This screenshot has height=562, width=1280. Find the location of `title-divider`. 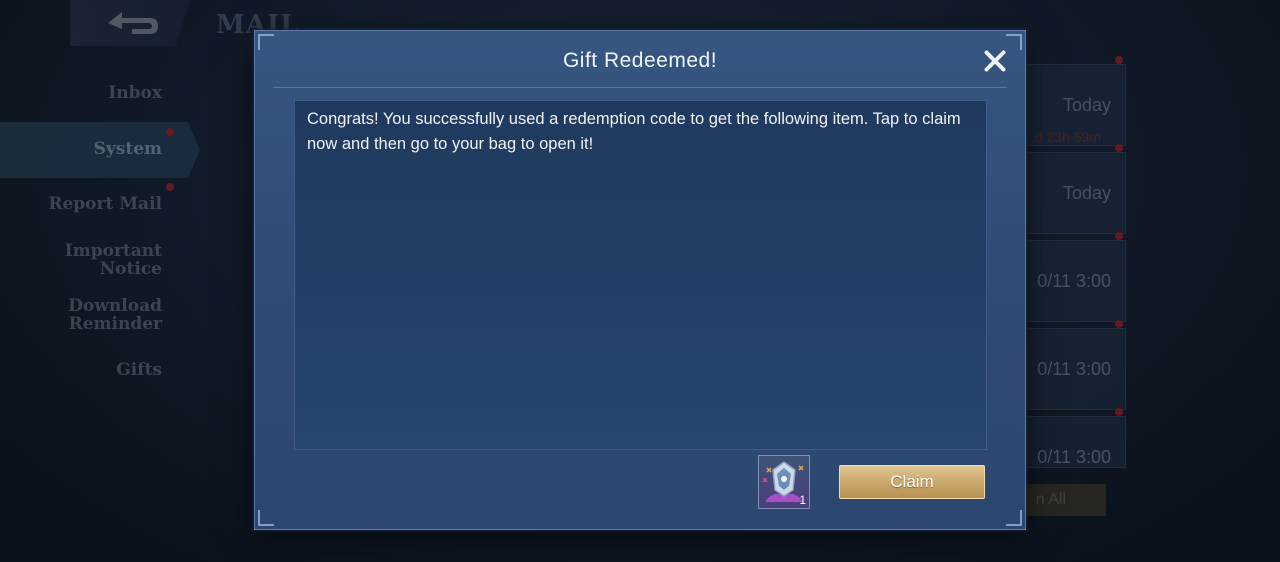

title-divider is located at coordinates (640, 87).